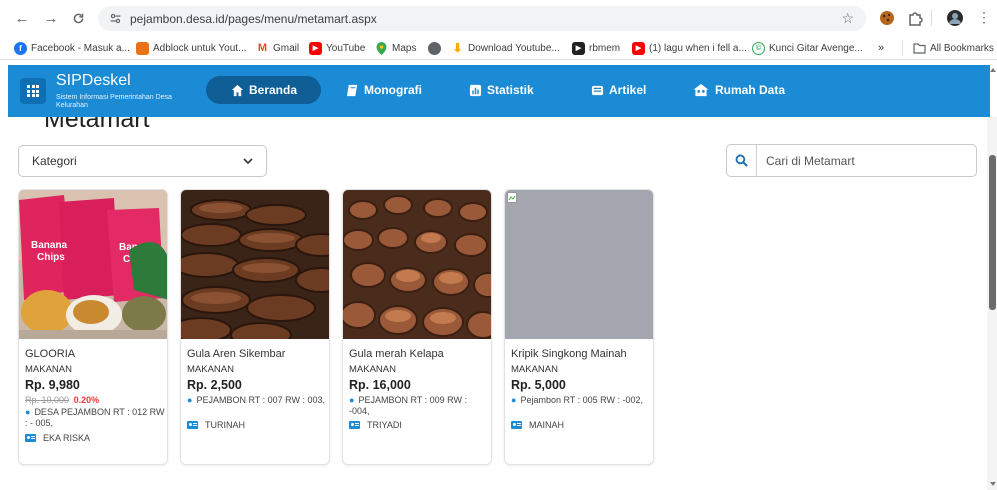 The height and width of the screenshot is (490, 997). Describe the element at coordinates (225, 425) in the screenshot. I see `seller-name: TURINAH` at that location.